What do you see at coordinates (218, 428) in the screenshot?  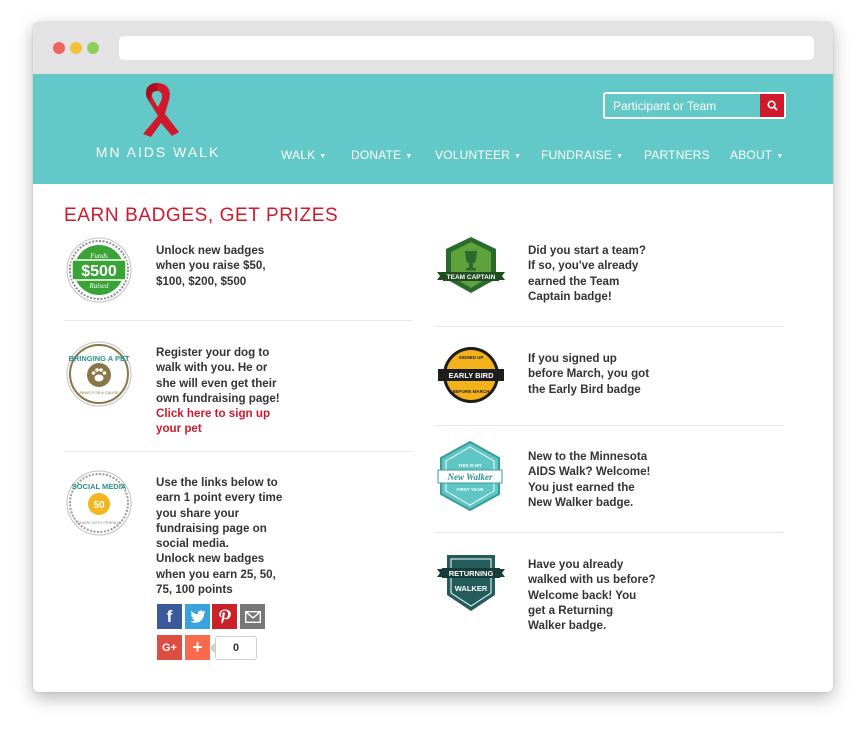 I see `sign-up-pet-link: your pet` at bounding box center [218, 428].